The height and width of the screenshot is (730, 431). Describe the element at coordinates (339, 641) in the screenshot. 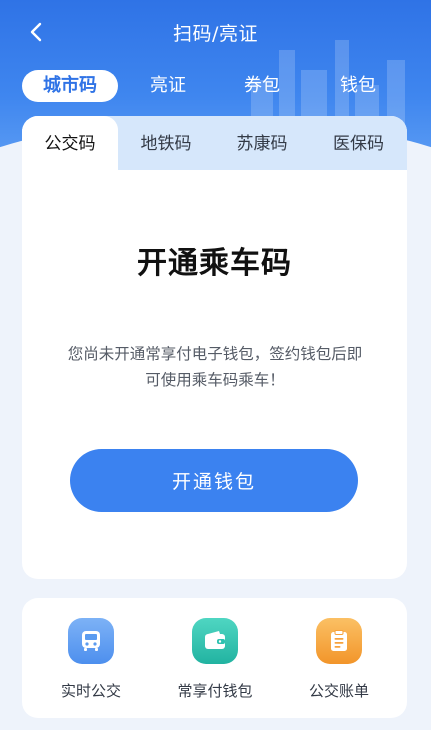

I see `bill-icon` at that location.